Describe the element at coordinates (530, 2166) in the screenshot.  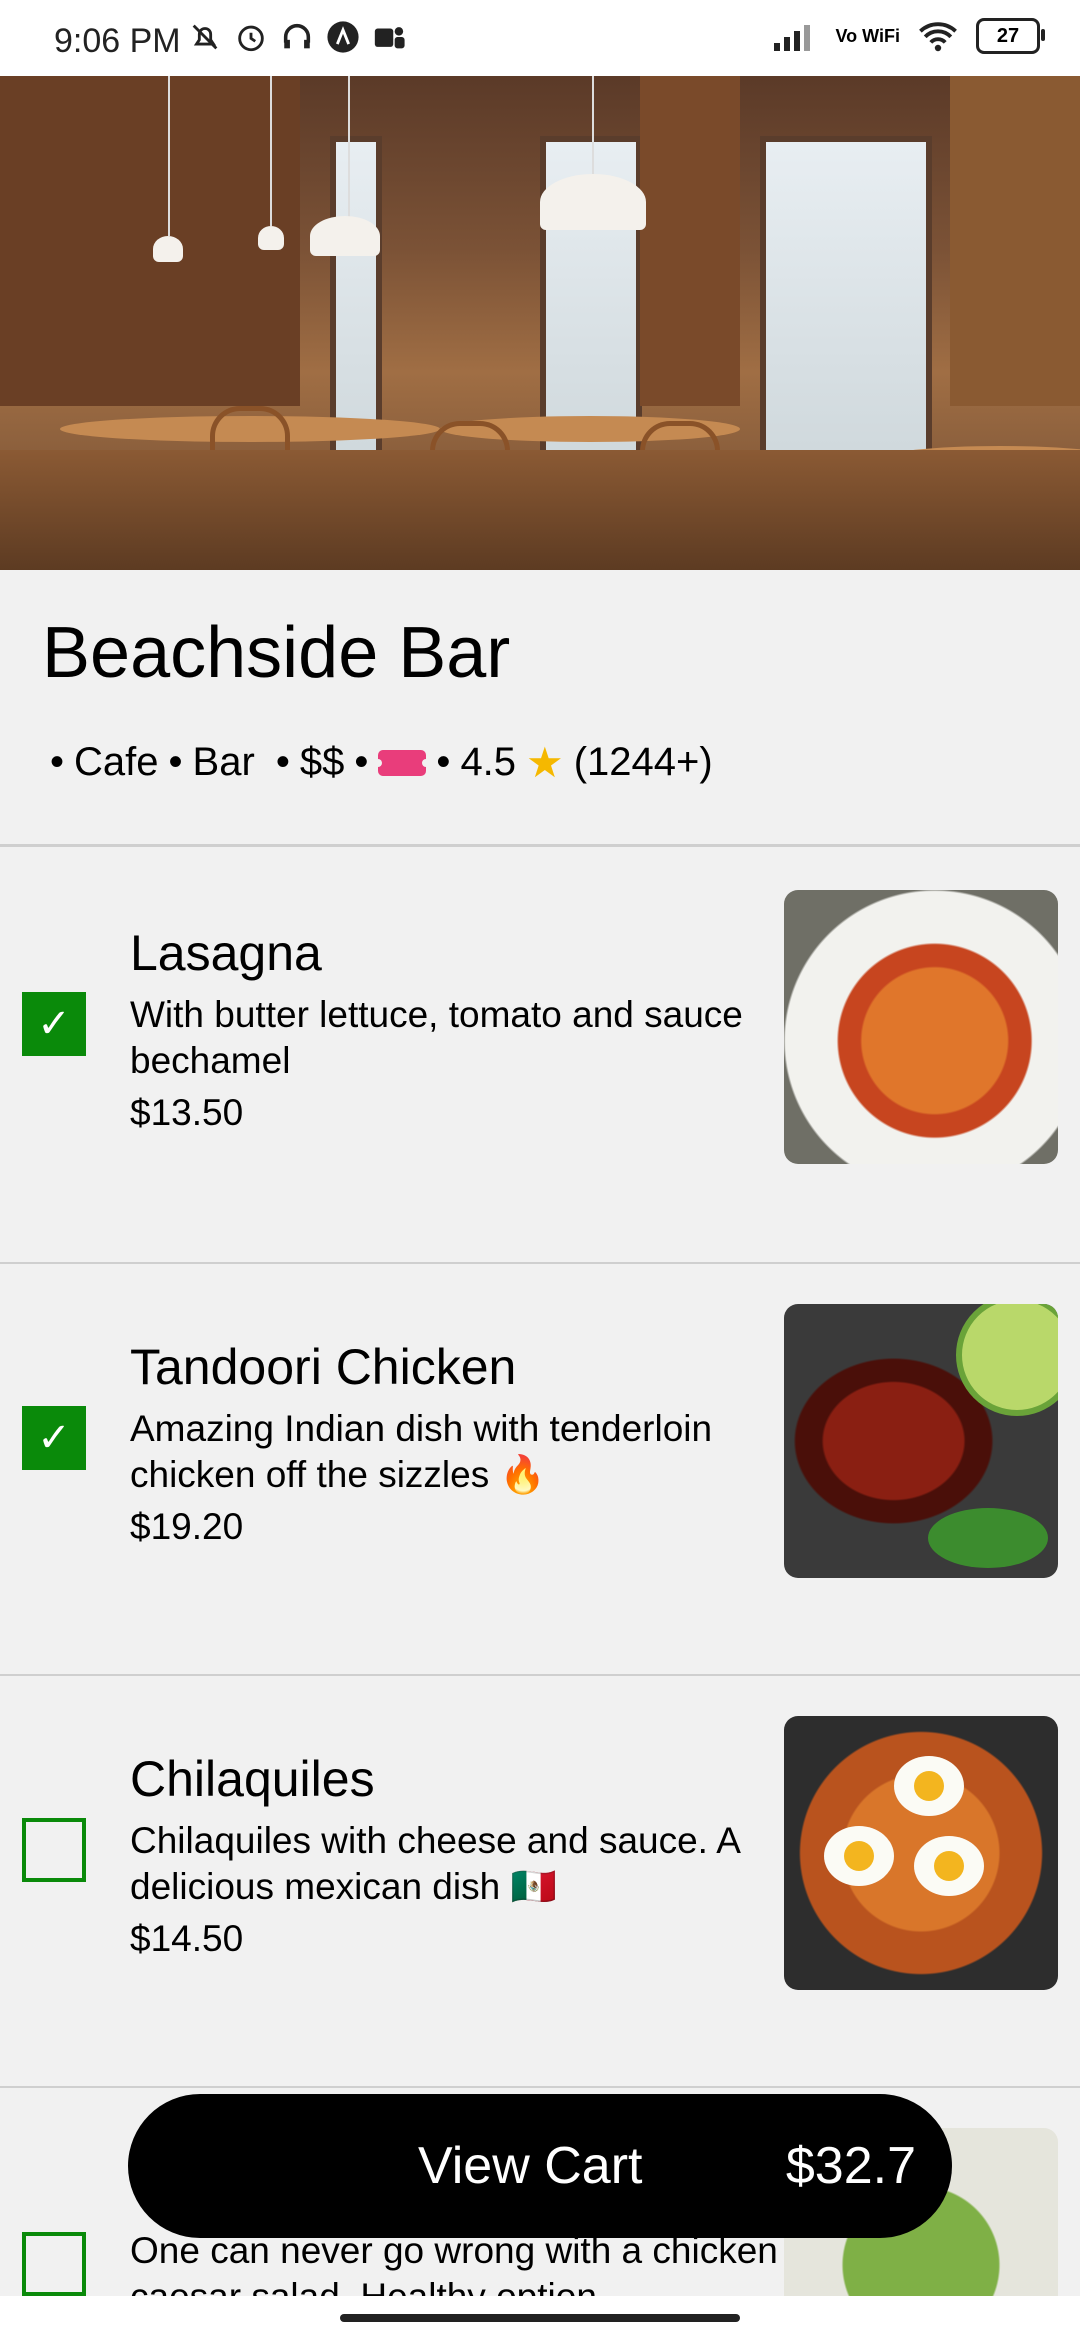
I see `view-cart-label: View Cart` at that location.